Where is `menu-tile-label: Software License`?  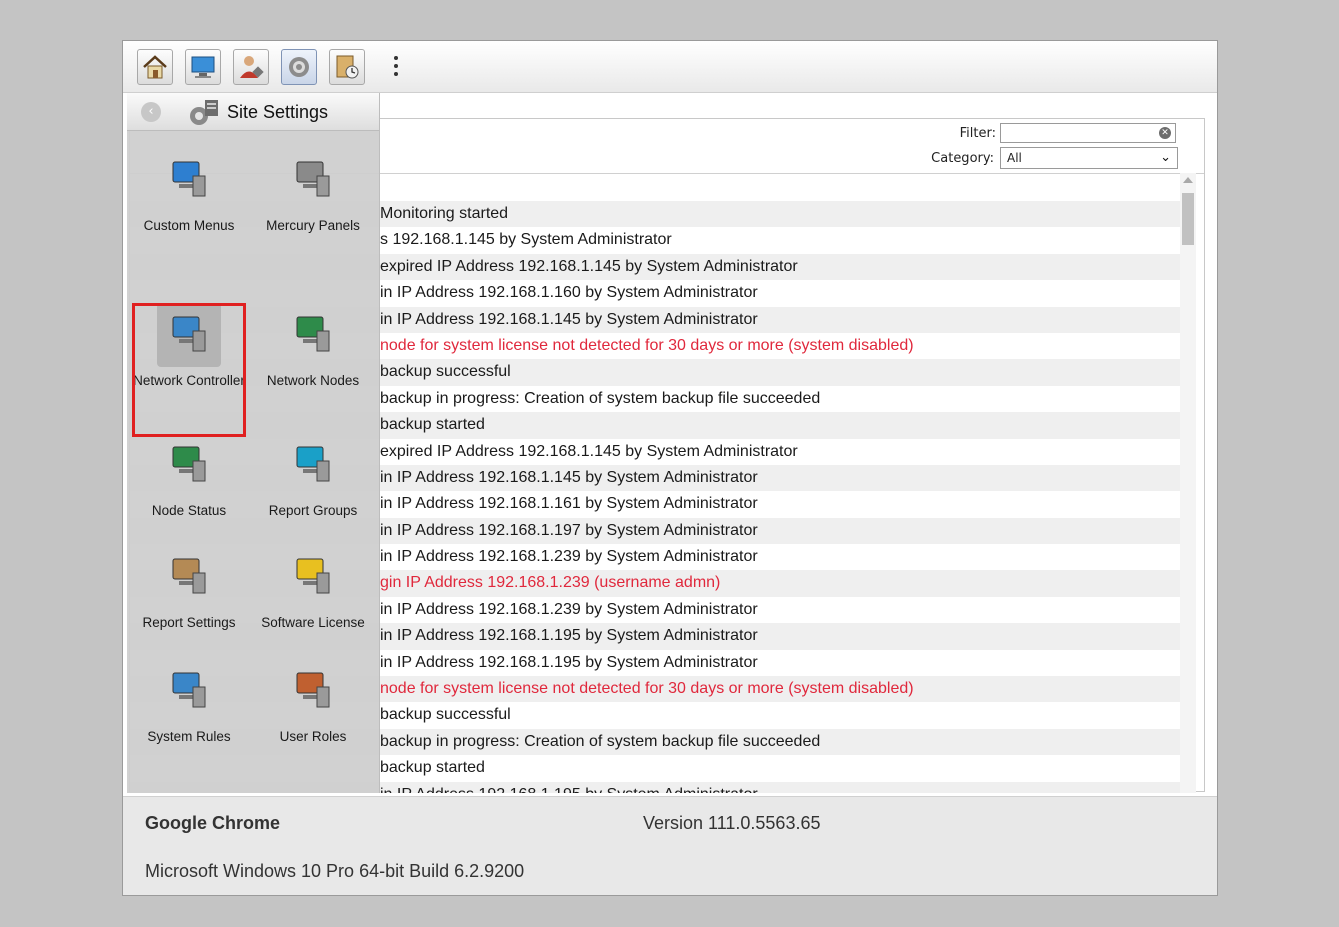 menu-tile-label: Software License is located at coordinates (313, 622).